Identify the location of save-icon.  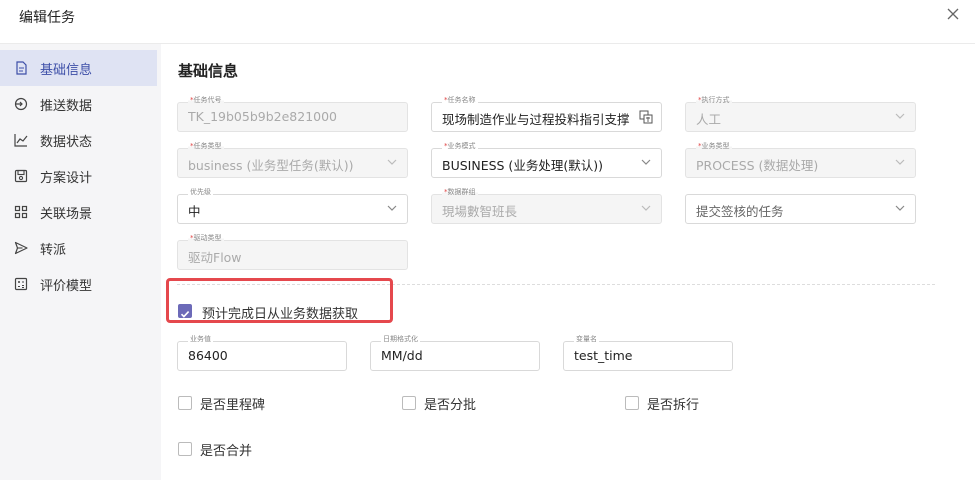
(21, 176).